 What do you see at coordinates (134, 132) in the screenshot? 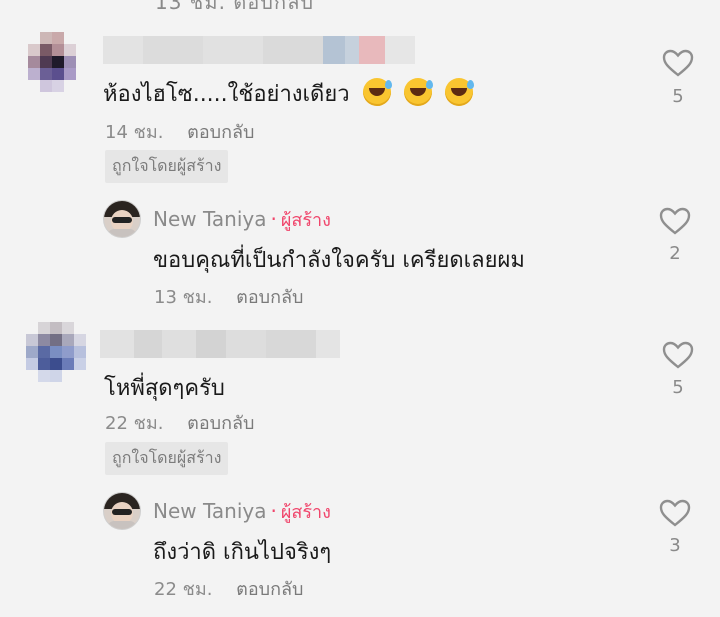
I see `comment-time: 14 ชม.` at bounding box center [134, 132].